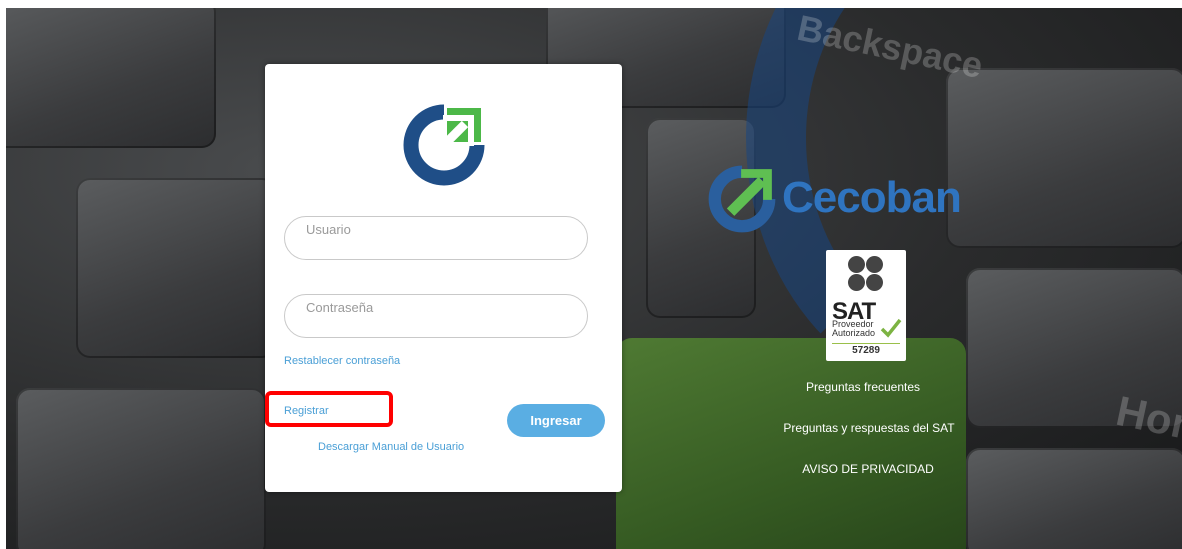 This screenshot has height=549, width=1182. What do you see at coordinates (328, 229) in the screenshot?
I see `username-placeholder: Usuario` at bounding box center [328, 229].